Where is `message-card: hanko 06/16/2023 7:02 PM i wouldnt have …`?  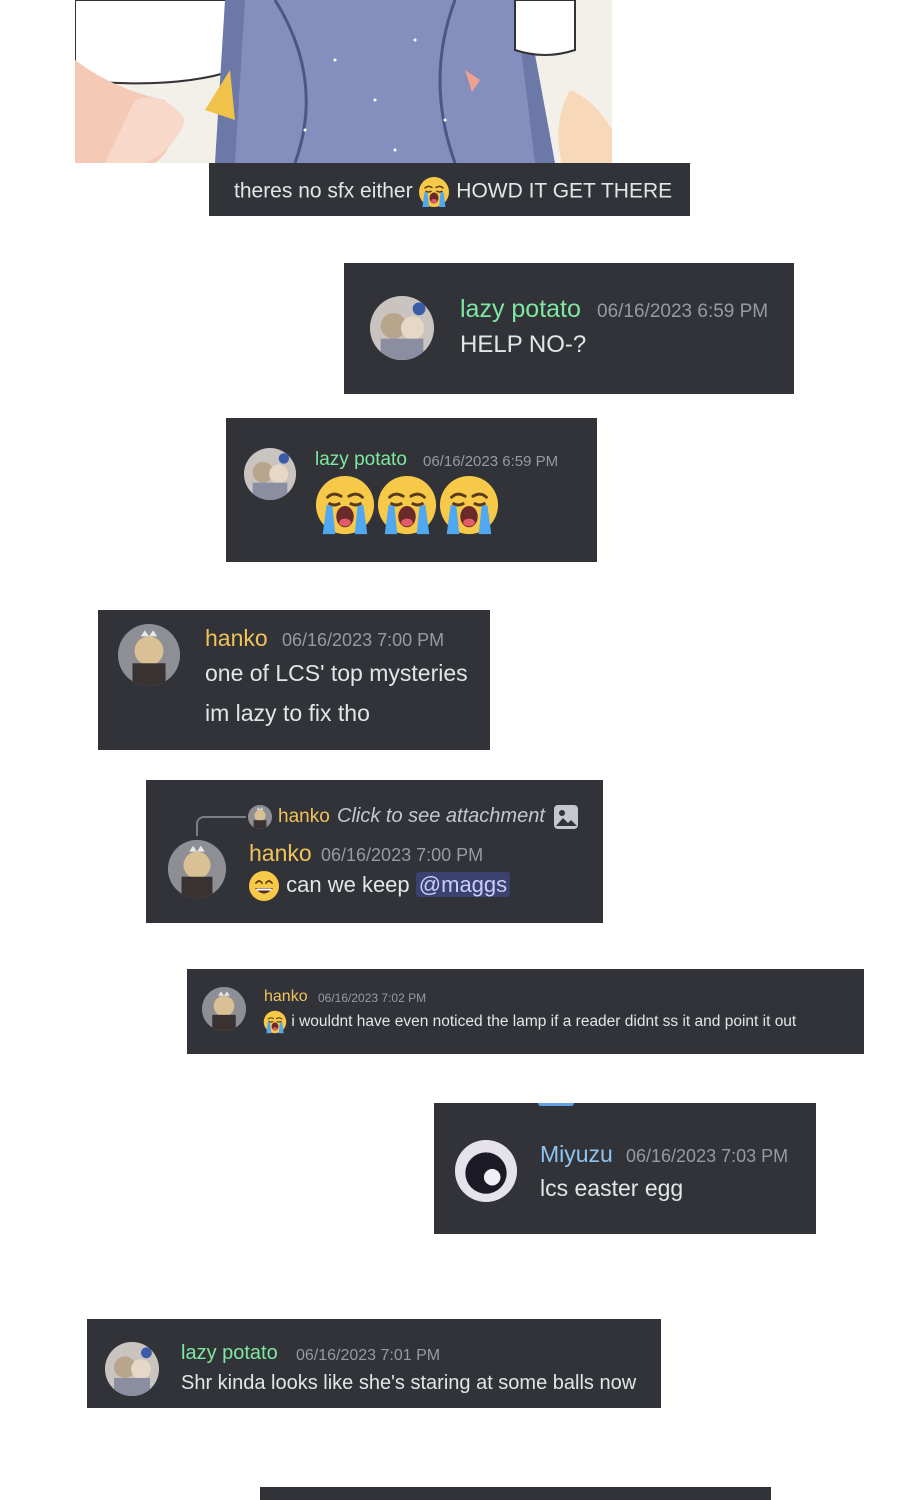
message-card: hanko 06/16/2023 7:02 PM i wouldnt have … is located at coordinates (525, 1011).